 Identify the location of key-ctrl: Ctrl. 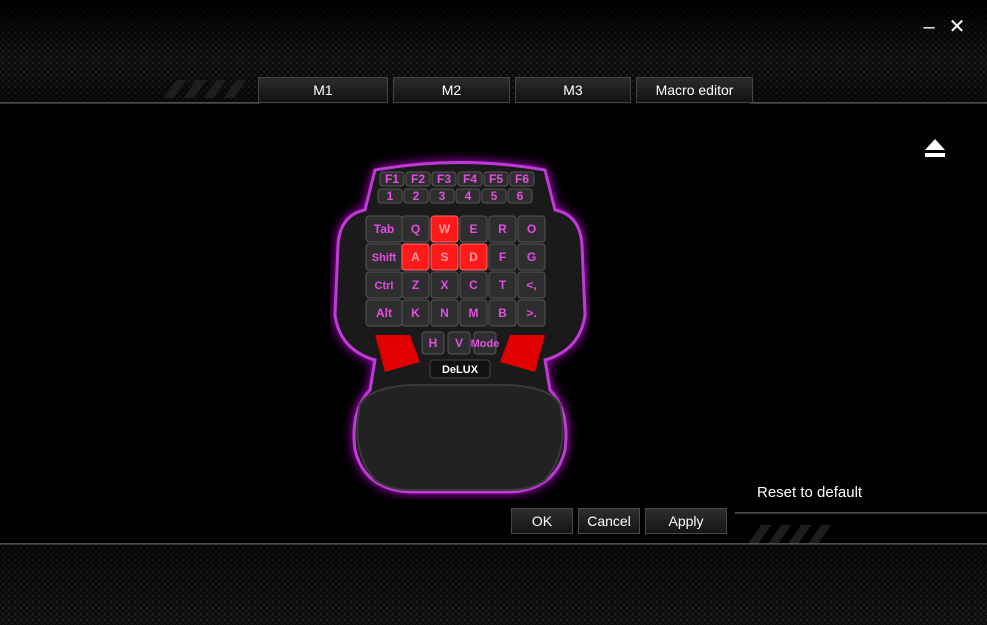
(384, 286).